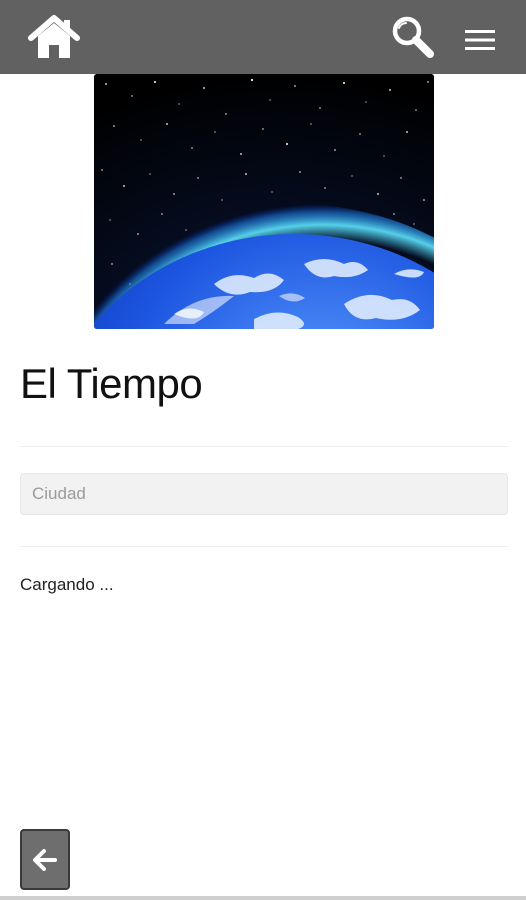  I want to click on search-icon, so click(413, 37).